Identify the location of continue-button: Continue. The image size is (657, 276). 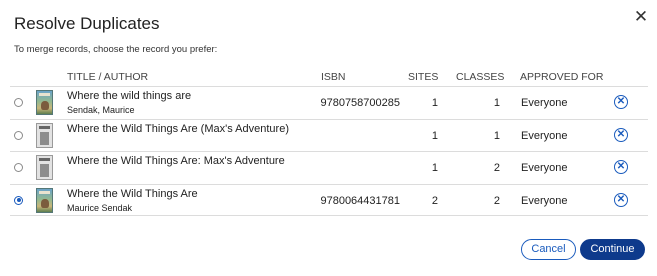
(612, 249).